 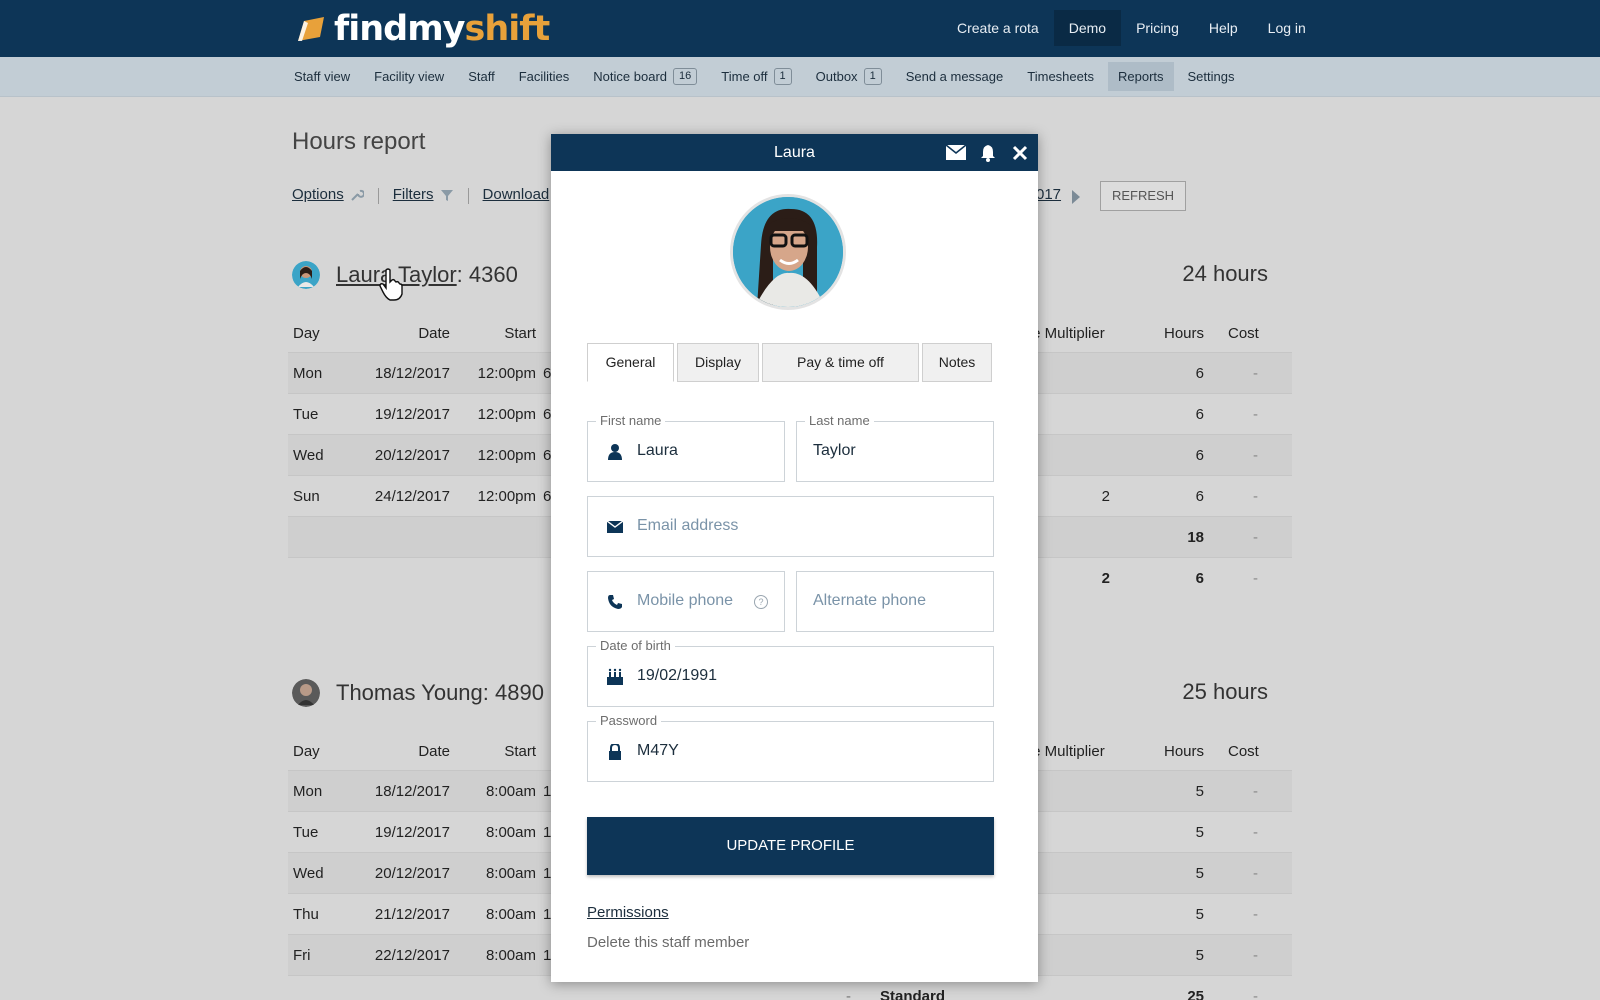 What do you see at coordinates (1195, 994) in the screenshot?
I see `cell-hours: 25` at bounding box center [1195, 994].